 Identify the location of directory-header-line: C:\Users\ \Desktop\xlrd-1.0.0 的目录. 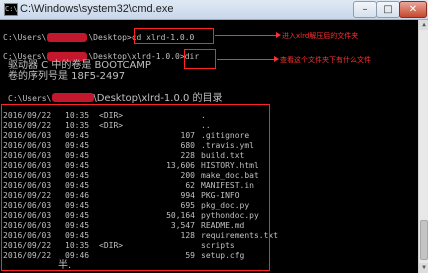
(115, 98).